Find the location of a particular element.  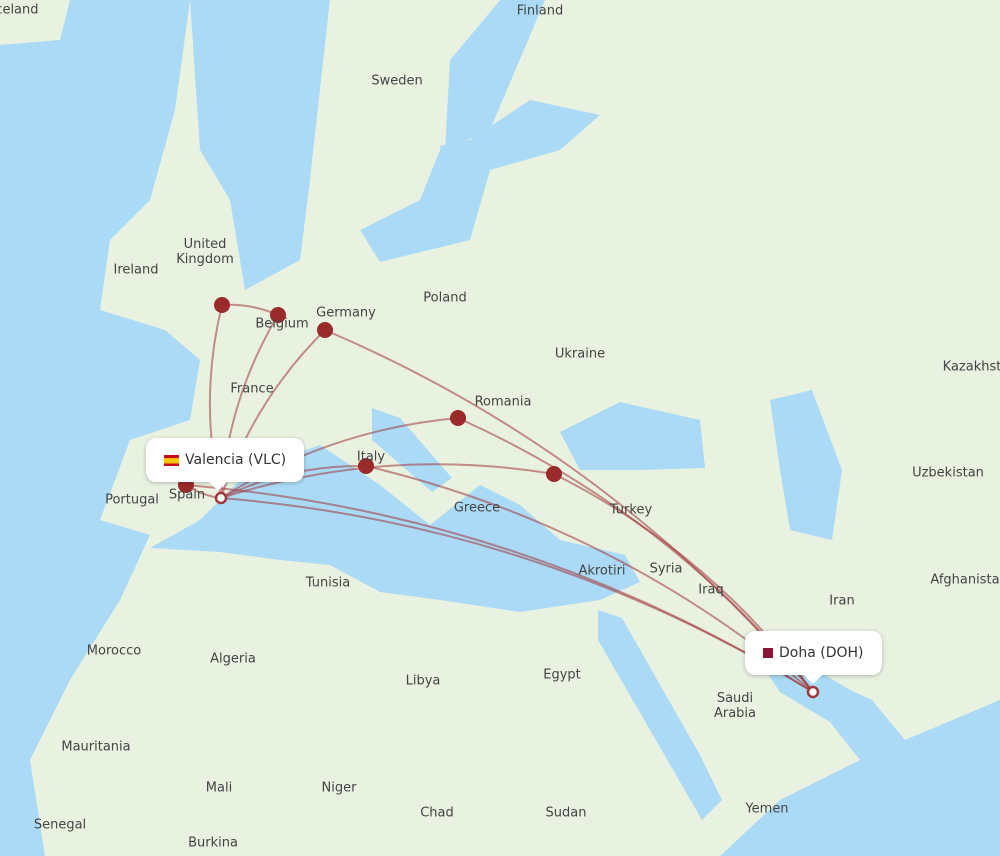

spain-flag-icon is located at coordinates (171, 460).